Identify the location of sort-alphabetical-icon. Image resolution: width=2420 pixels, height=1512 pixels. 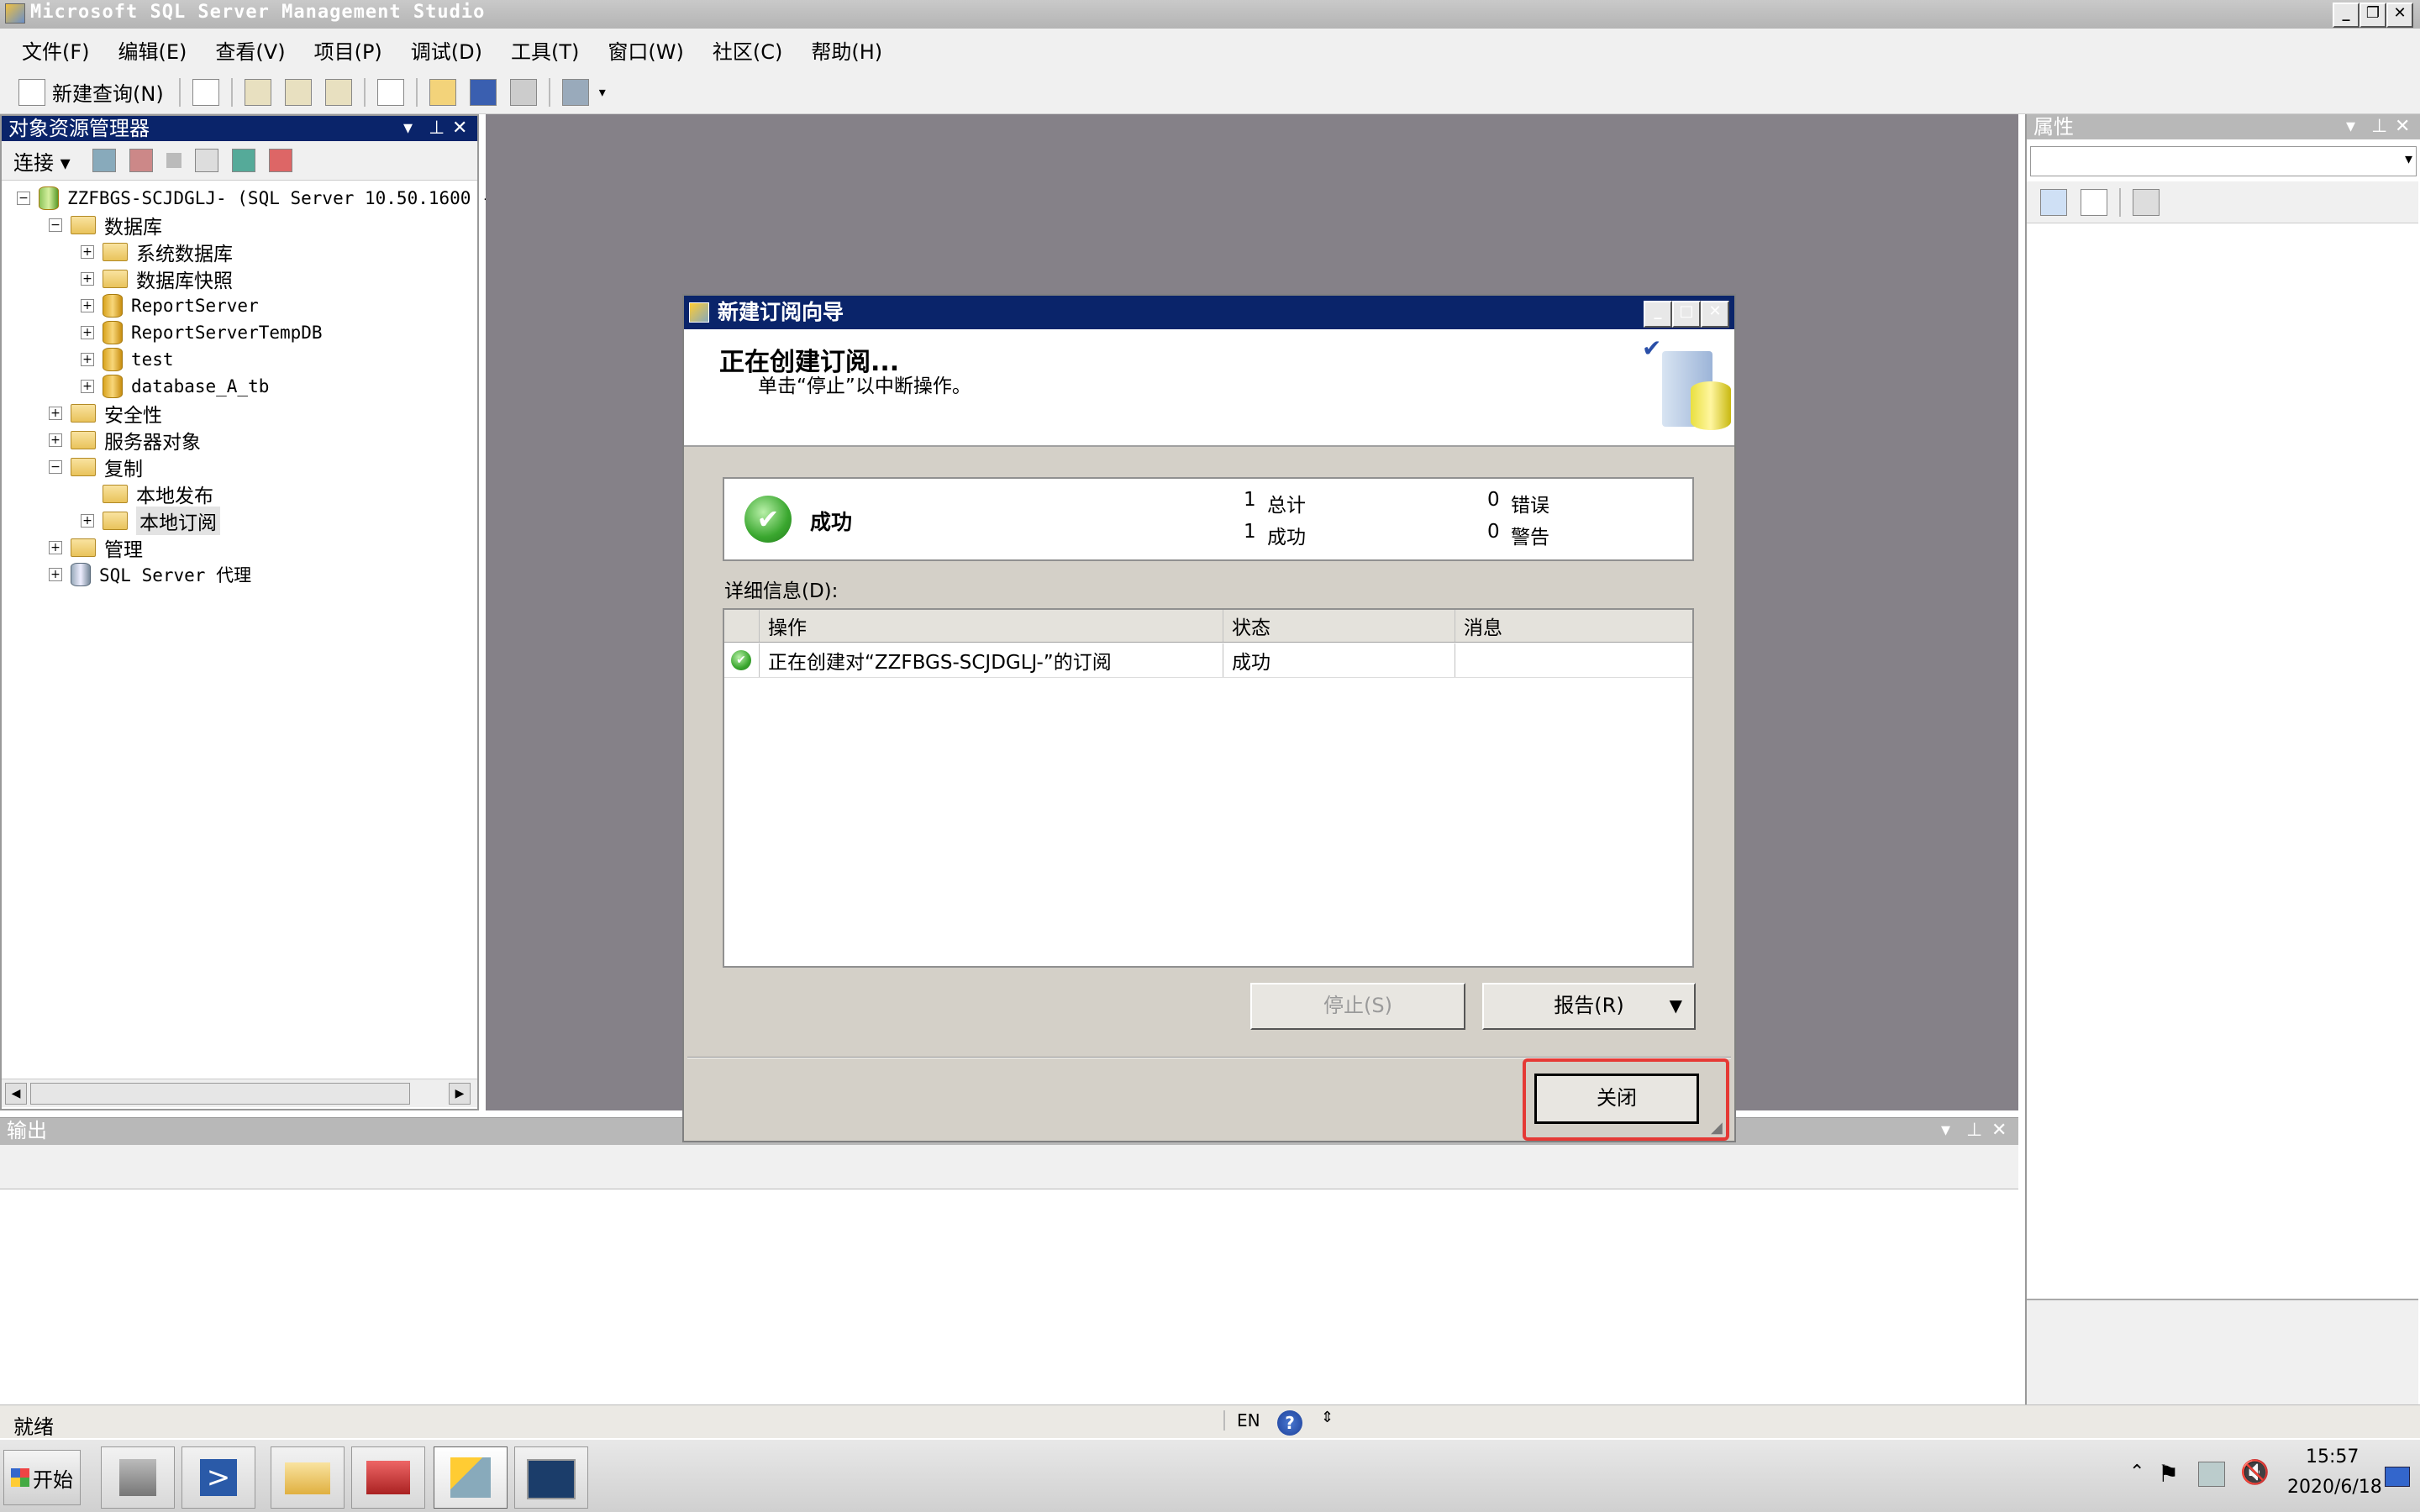
(2094, 202).